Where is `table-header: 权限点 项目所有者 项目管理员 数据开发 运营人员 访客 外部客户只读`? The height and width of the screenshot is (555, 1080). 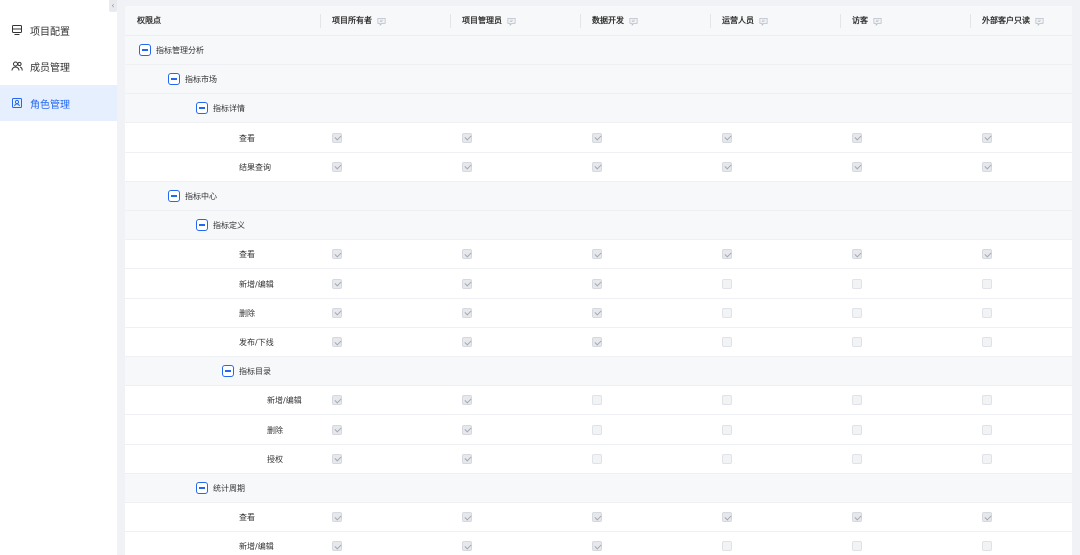
table-header: 权限点 项目所有者 项目管理员 数据开发 运营人员 访客 外部客户只读 is located at coordinates (598, 21).